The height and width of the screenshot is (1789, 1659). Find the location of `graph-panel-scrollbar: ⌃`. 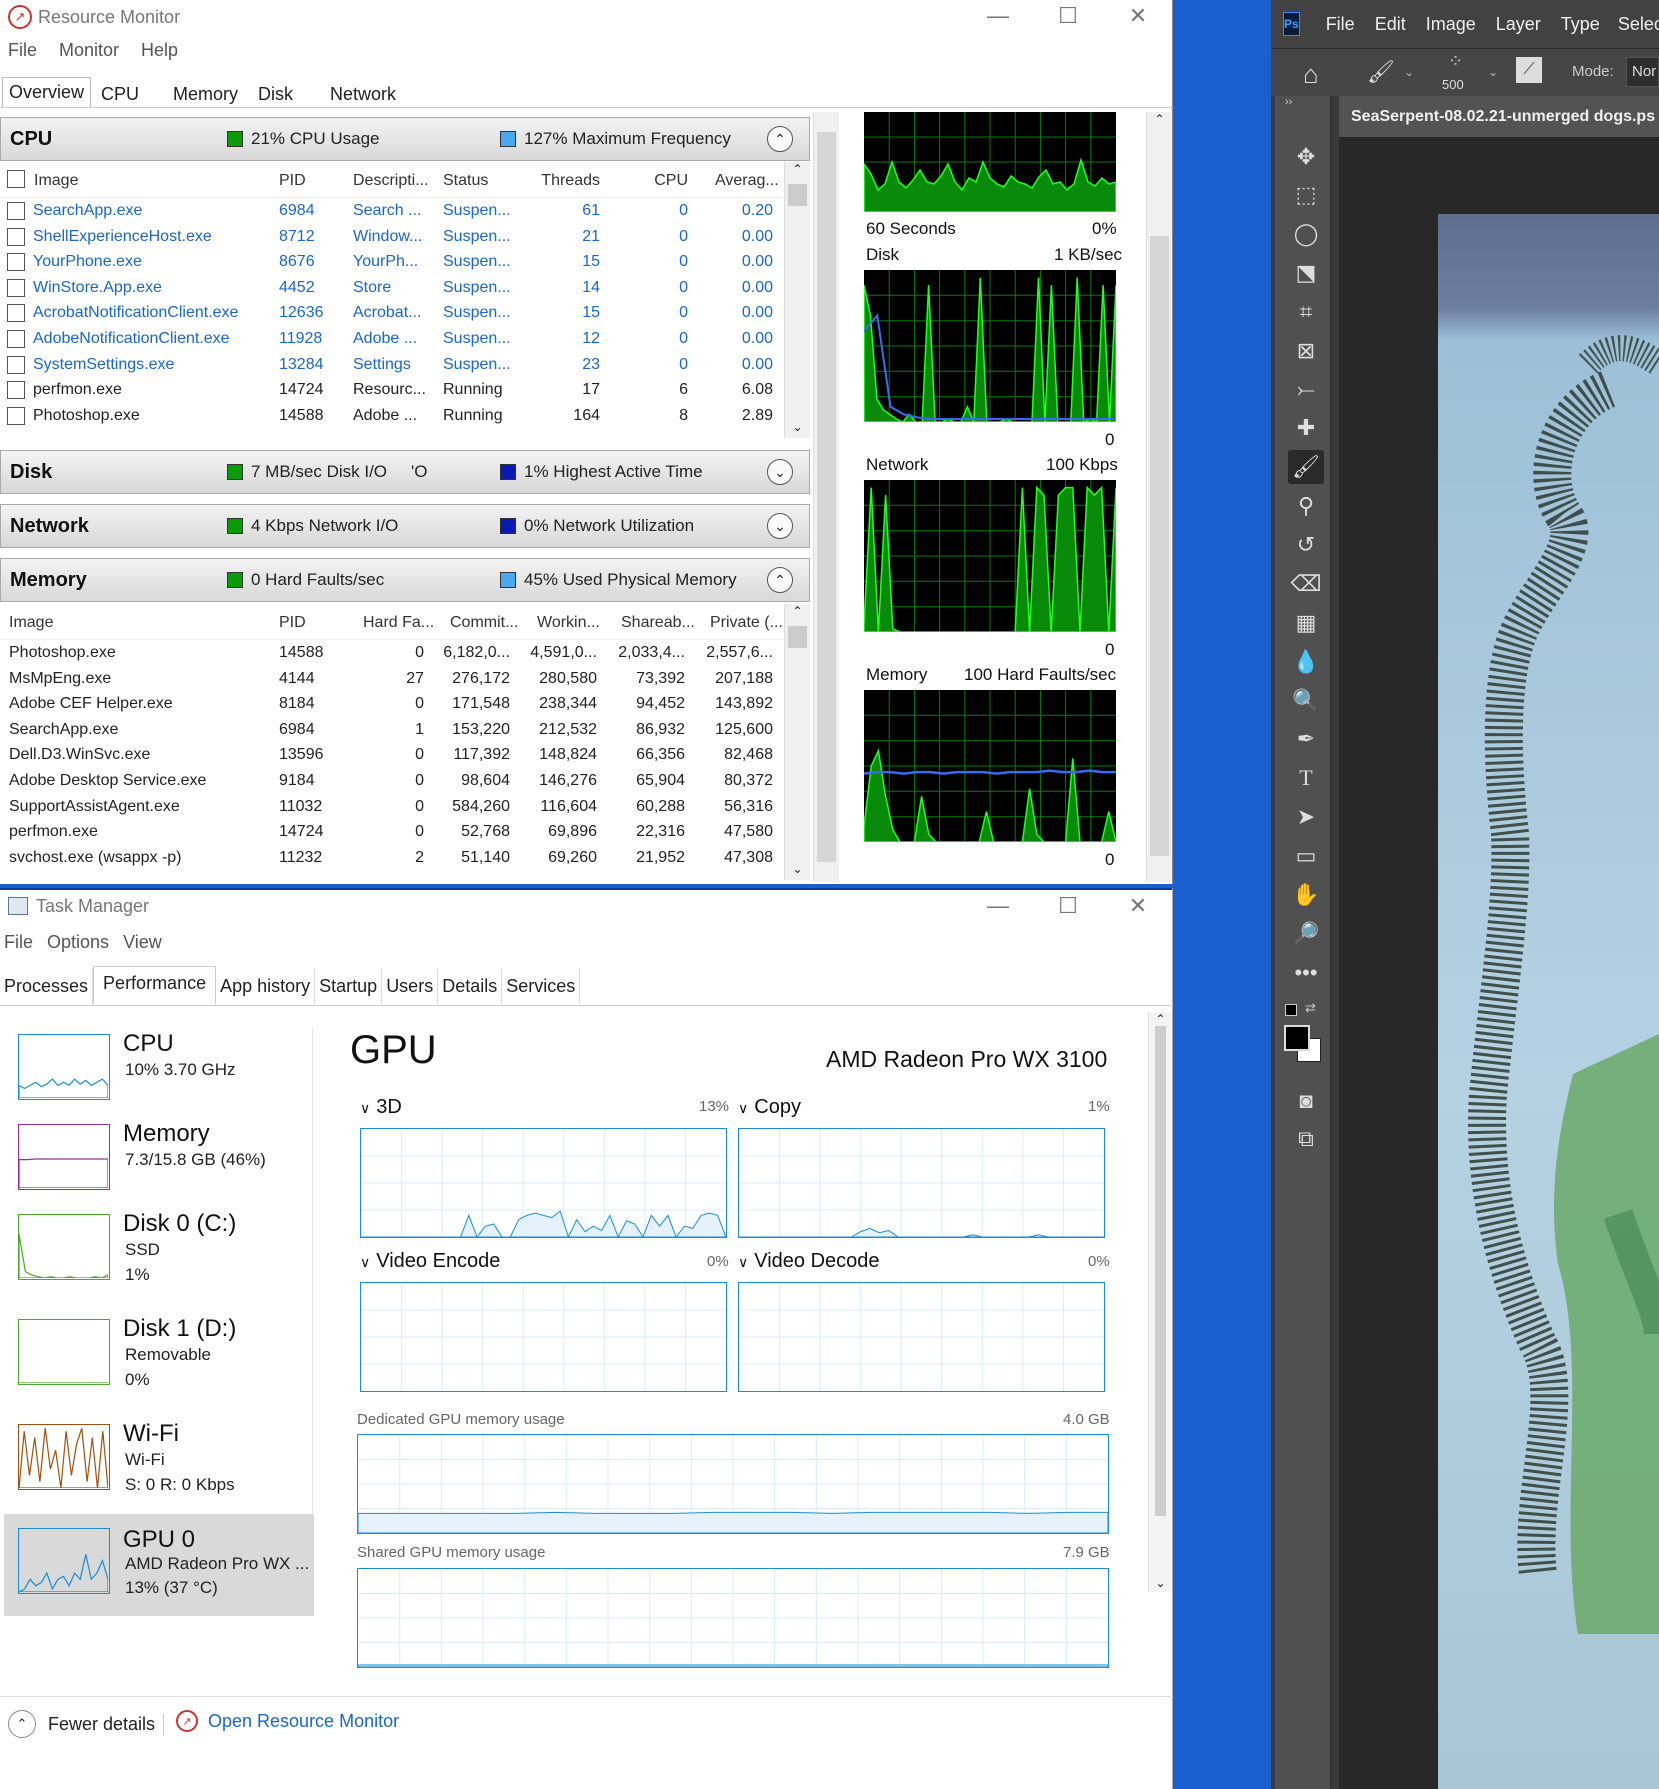

graph-panel-scrollbar: ⌃ is located at coordinates (1159, 497).